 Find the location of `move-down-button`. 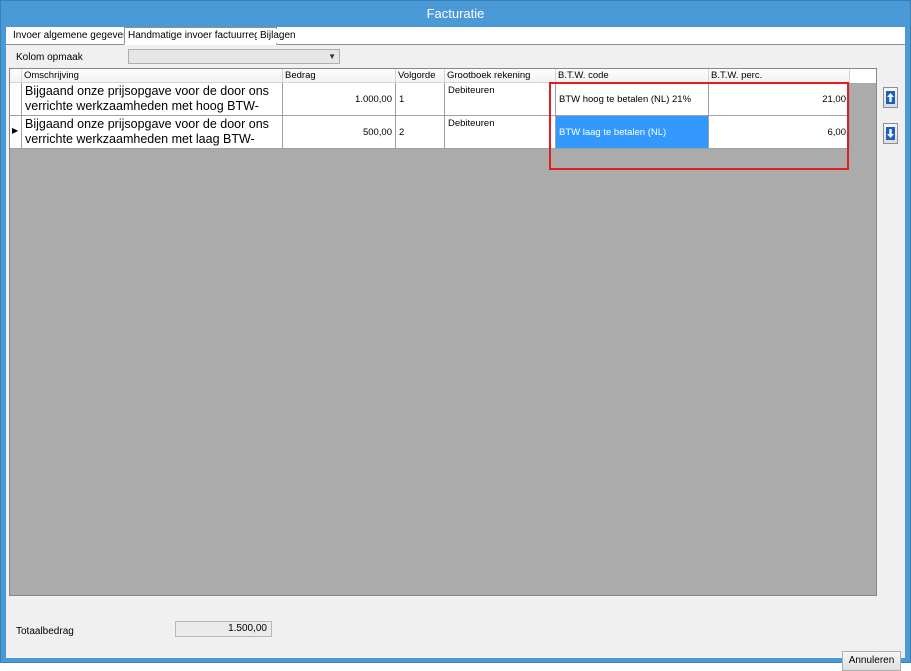

move-down-button is located at coordinates (890, 133).